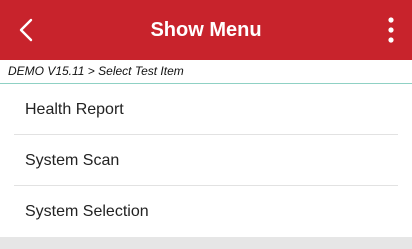  Describe the element at coordinates (206, 72) in the screenshot. I see `breadcrumb-bar: DEMO V15.11 > Select Test Item` at that location.